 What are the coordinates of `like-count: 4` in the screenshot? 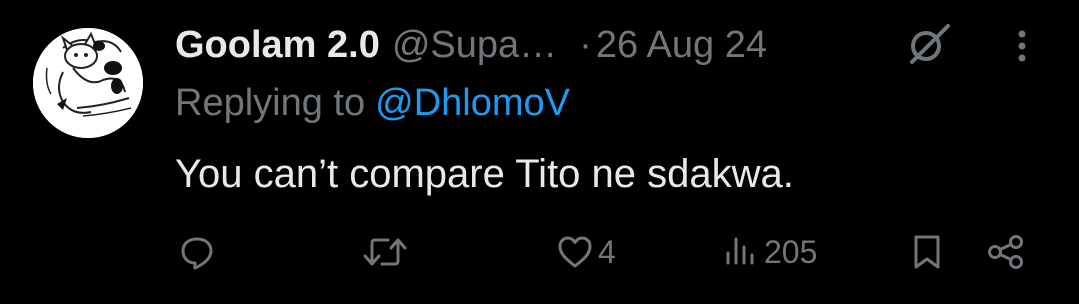 It's located at (607, 251).